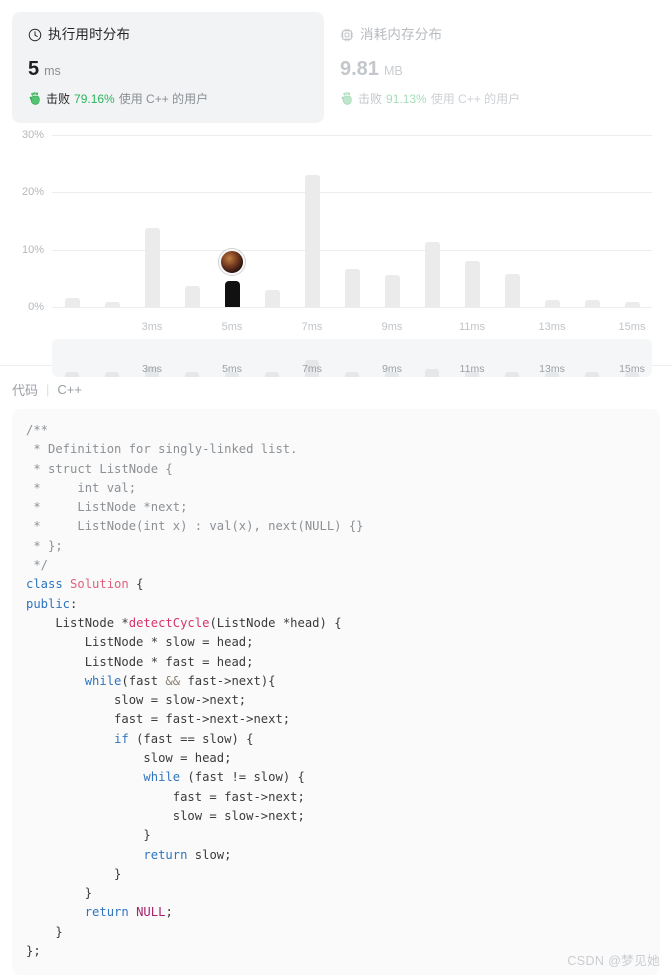 This screenshot has width=672, height=977. What do you see at coordinates (32, 192) in the screenshot?
I see `chart-y-axis-label: 20%` at bounding box center [32, 192].